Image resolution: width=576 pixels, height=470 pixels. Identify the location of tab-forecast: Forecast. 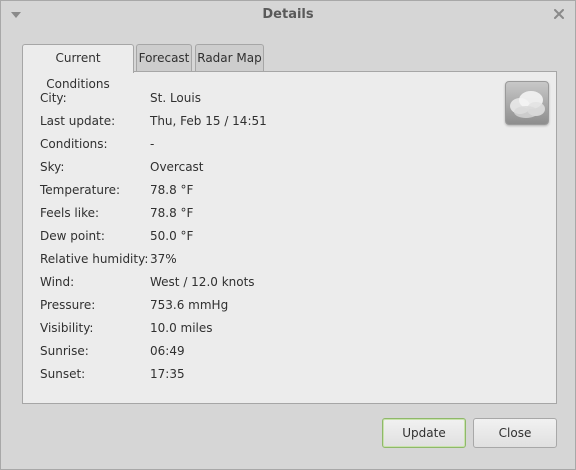
(164, 57).